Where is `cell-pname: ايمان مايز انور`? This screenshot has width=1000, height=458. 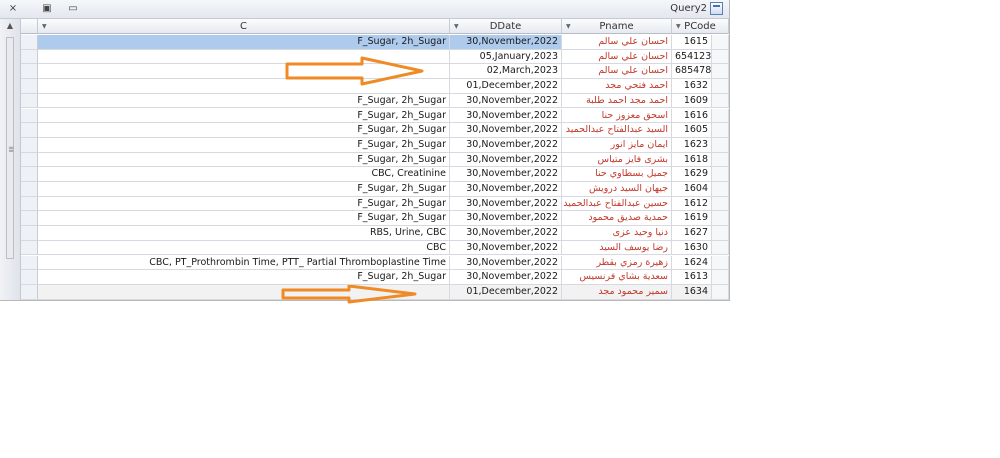
cell-pname: ايمان مايز انور is located at coordinates (617, 145).